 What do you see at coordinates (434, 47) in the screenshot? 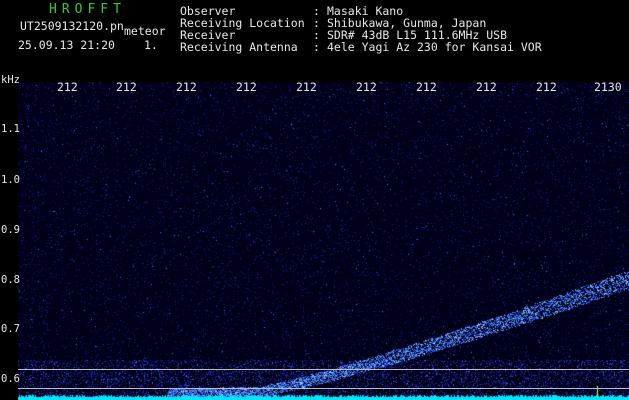
I see `info-value: 4ele Yagi Az 230 for Kansai VOR` at bounding box center [434, 47].